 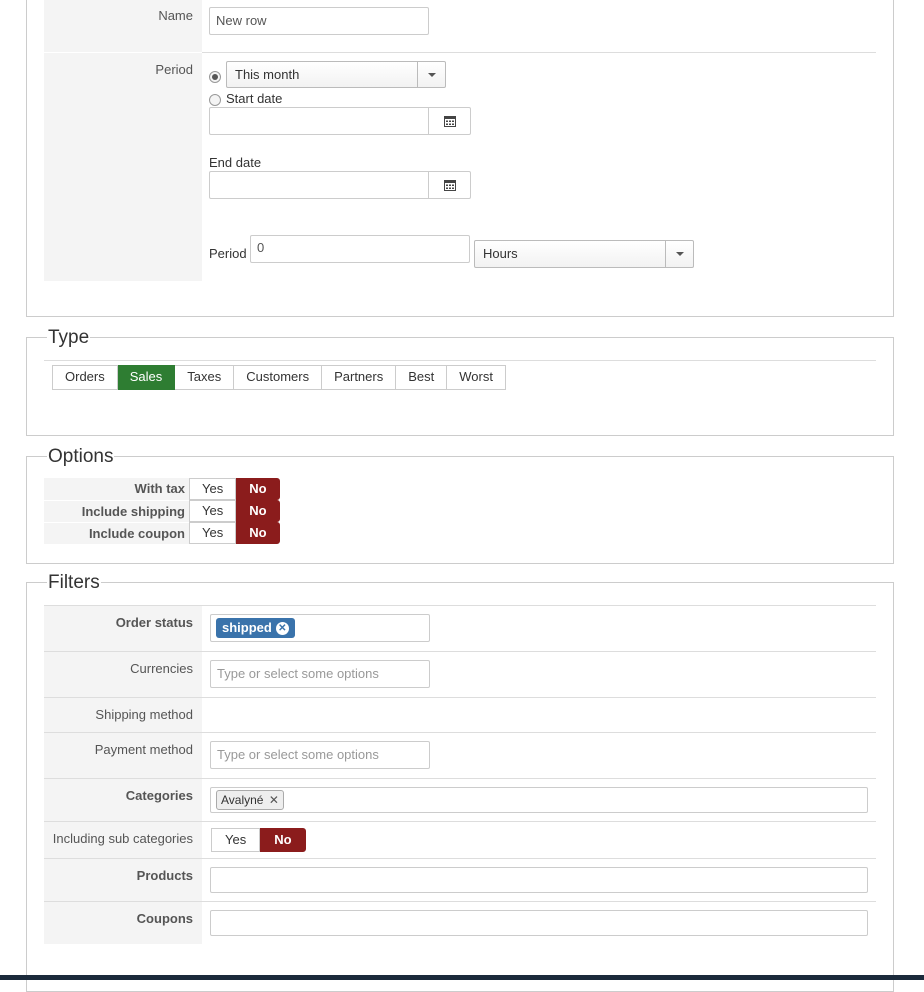 I want to click on period-label: Period, so click(x=123, y=167).